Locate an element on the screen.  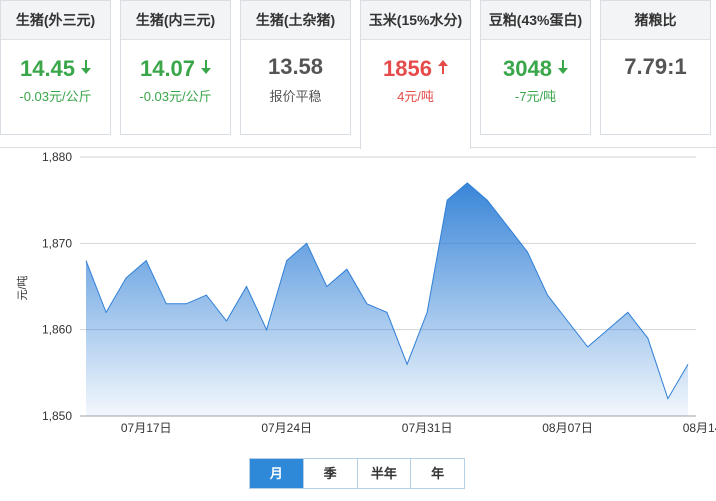
period-selector: 月 季 半年 年 is located at coordinates (357, 473).